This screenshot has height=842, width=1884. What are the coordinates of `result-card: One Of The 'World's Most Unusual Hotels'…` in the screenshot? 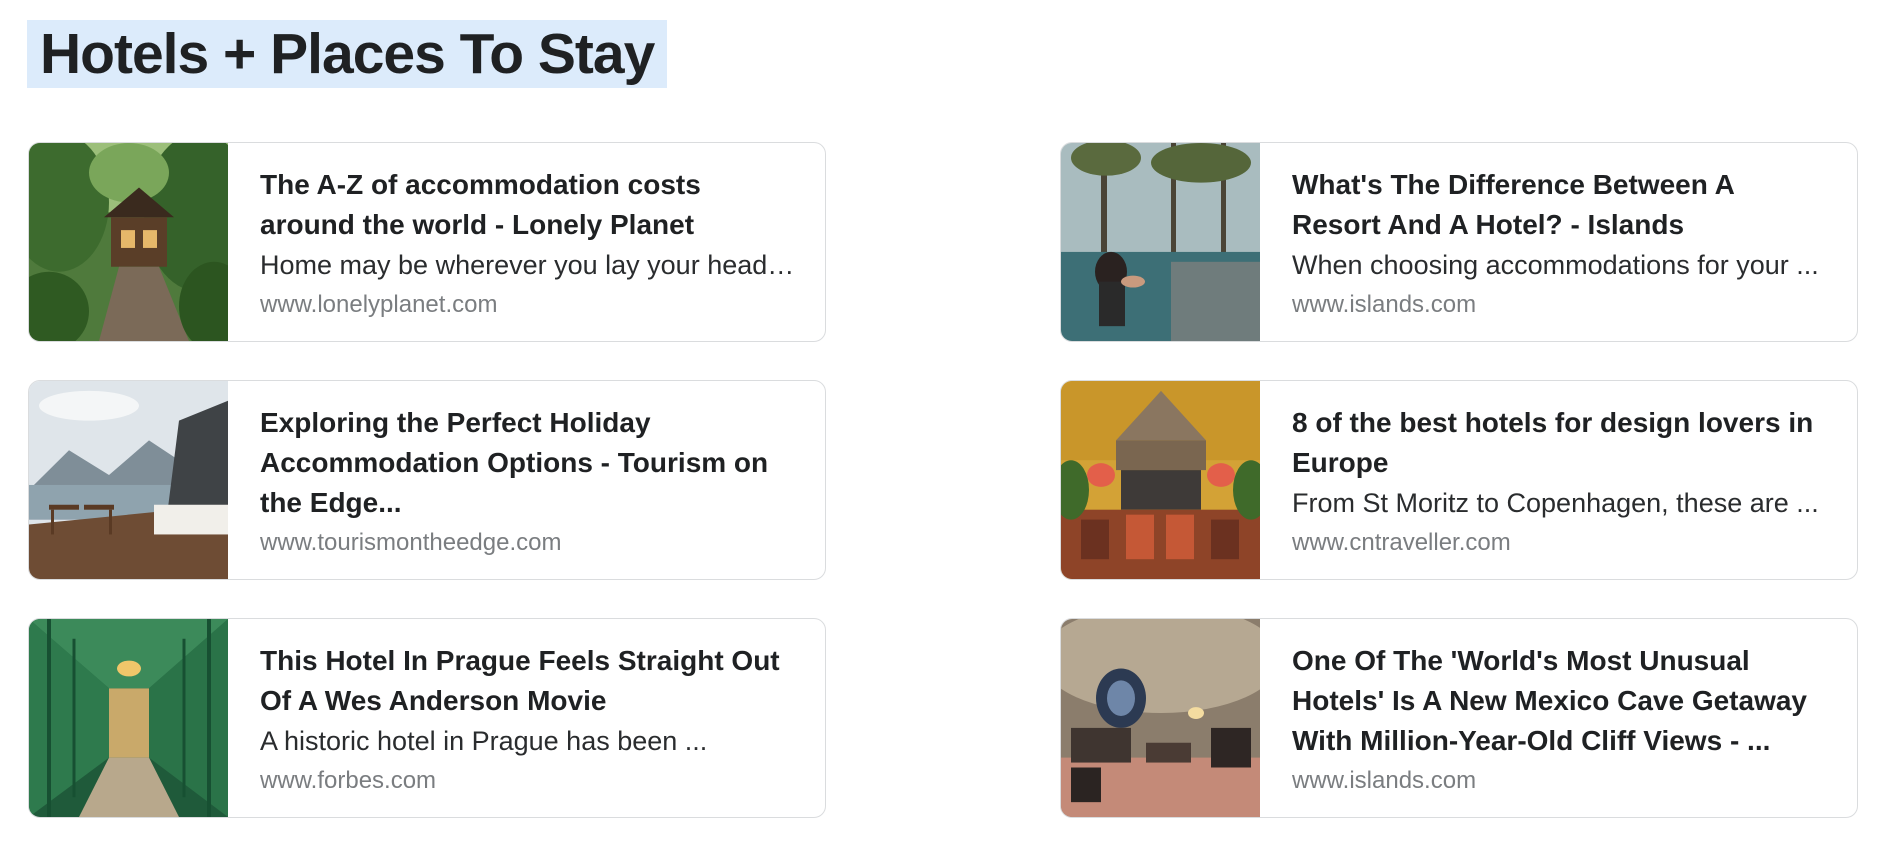 It's located at (1459, 718).